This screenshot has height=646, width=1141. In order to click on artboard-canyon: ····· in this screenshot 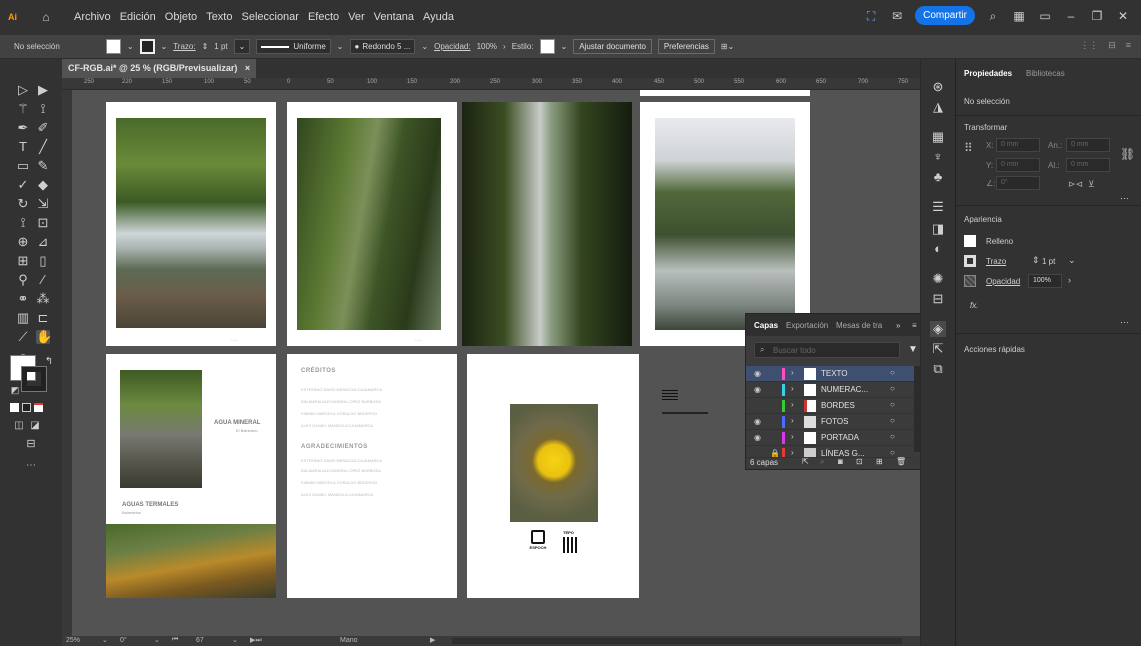, I will do `click(372, 224)`.